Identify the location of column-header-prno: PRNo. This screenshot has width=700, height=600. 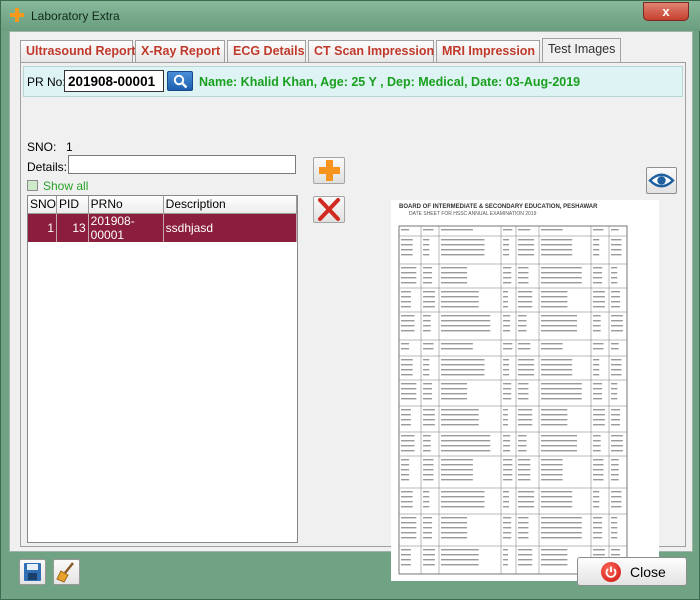
(126, 205).